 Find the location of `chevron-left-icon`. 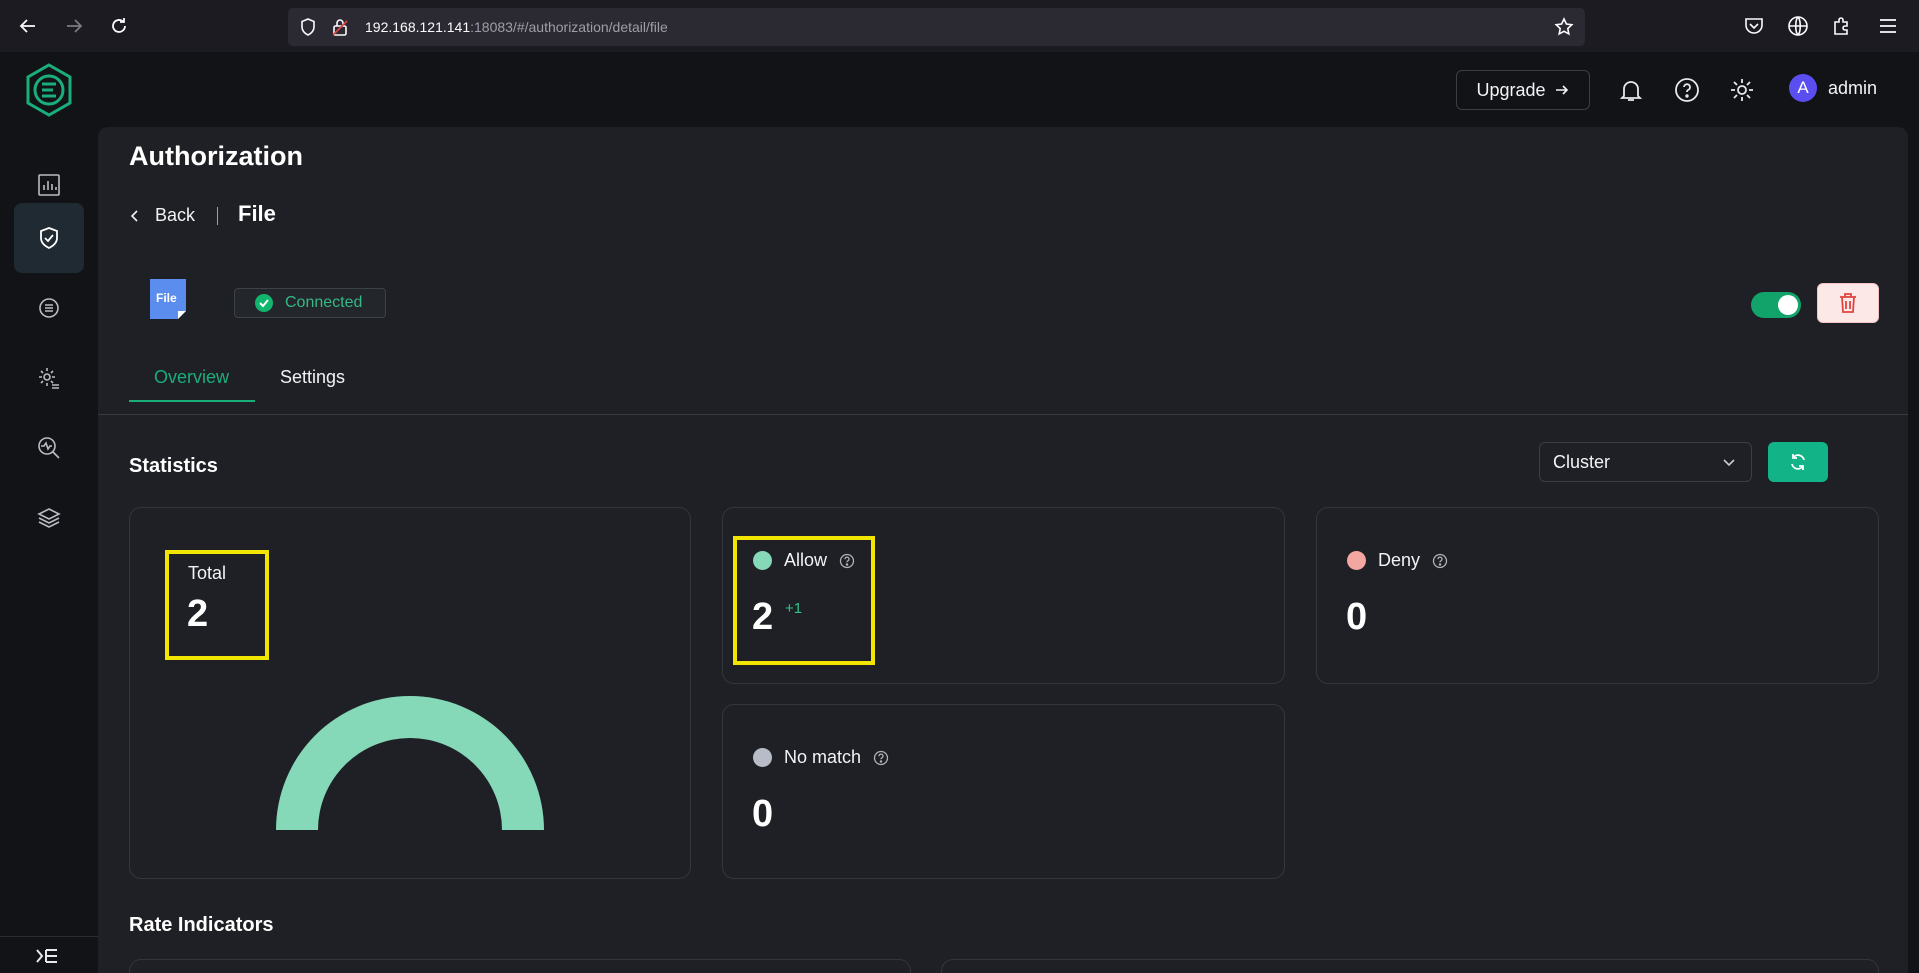

chevron-left-icon is located at coordinates (134, 215).